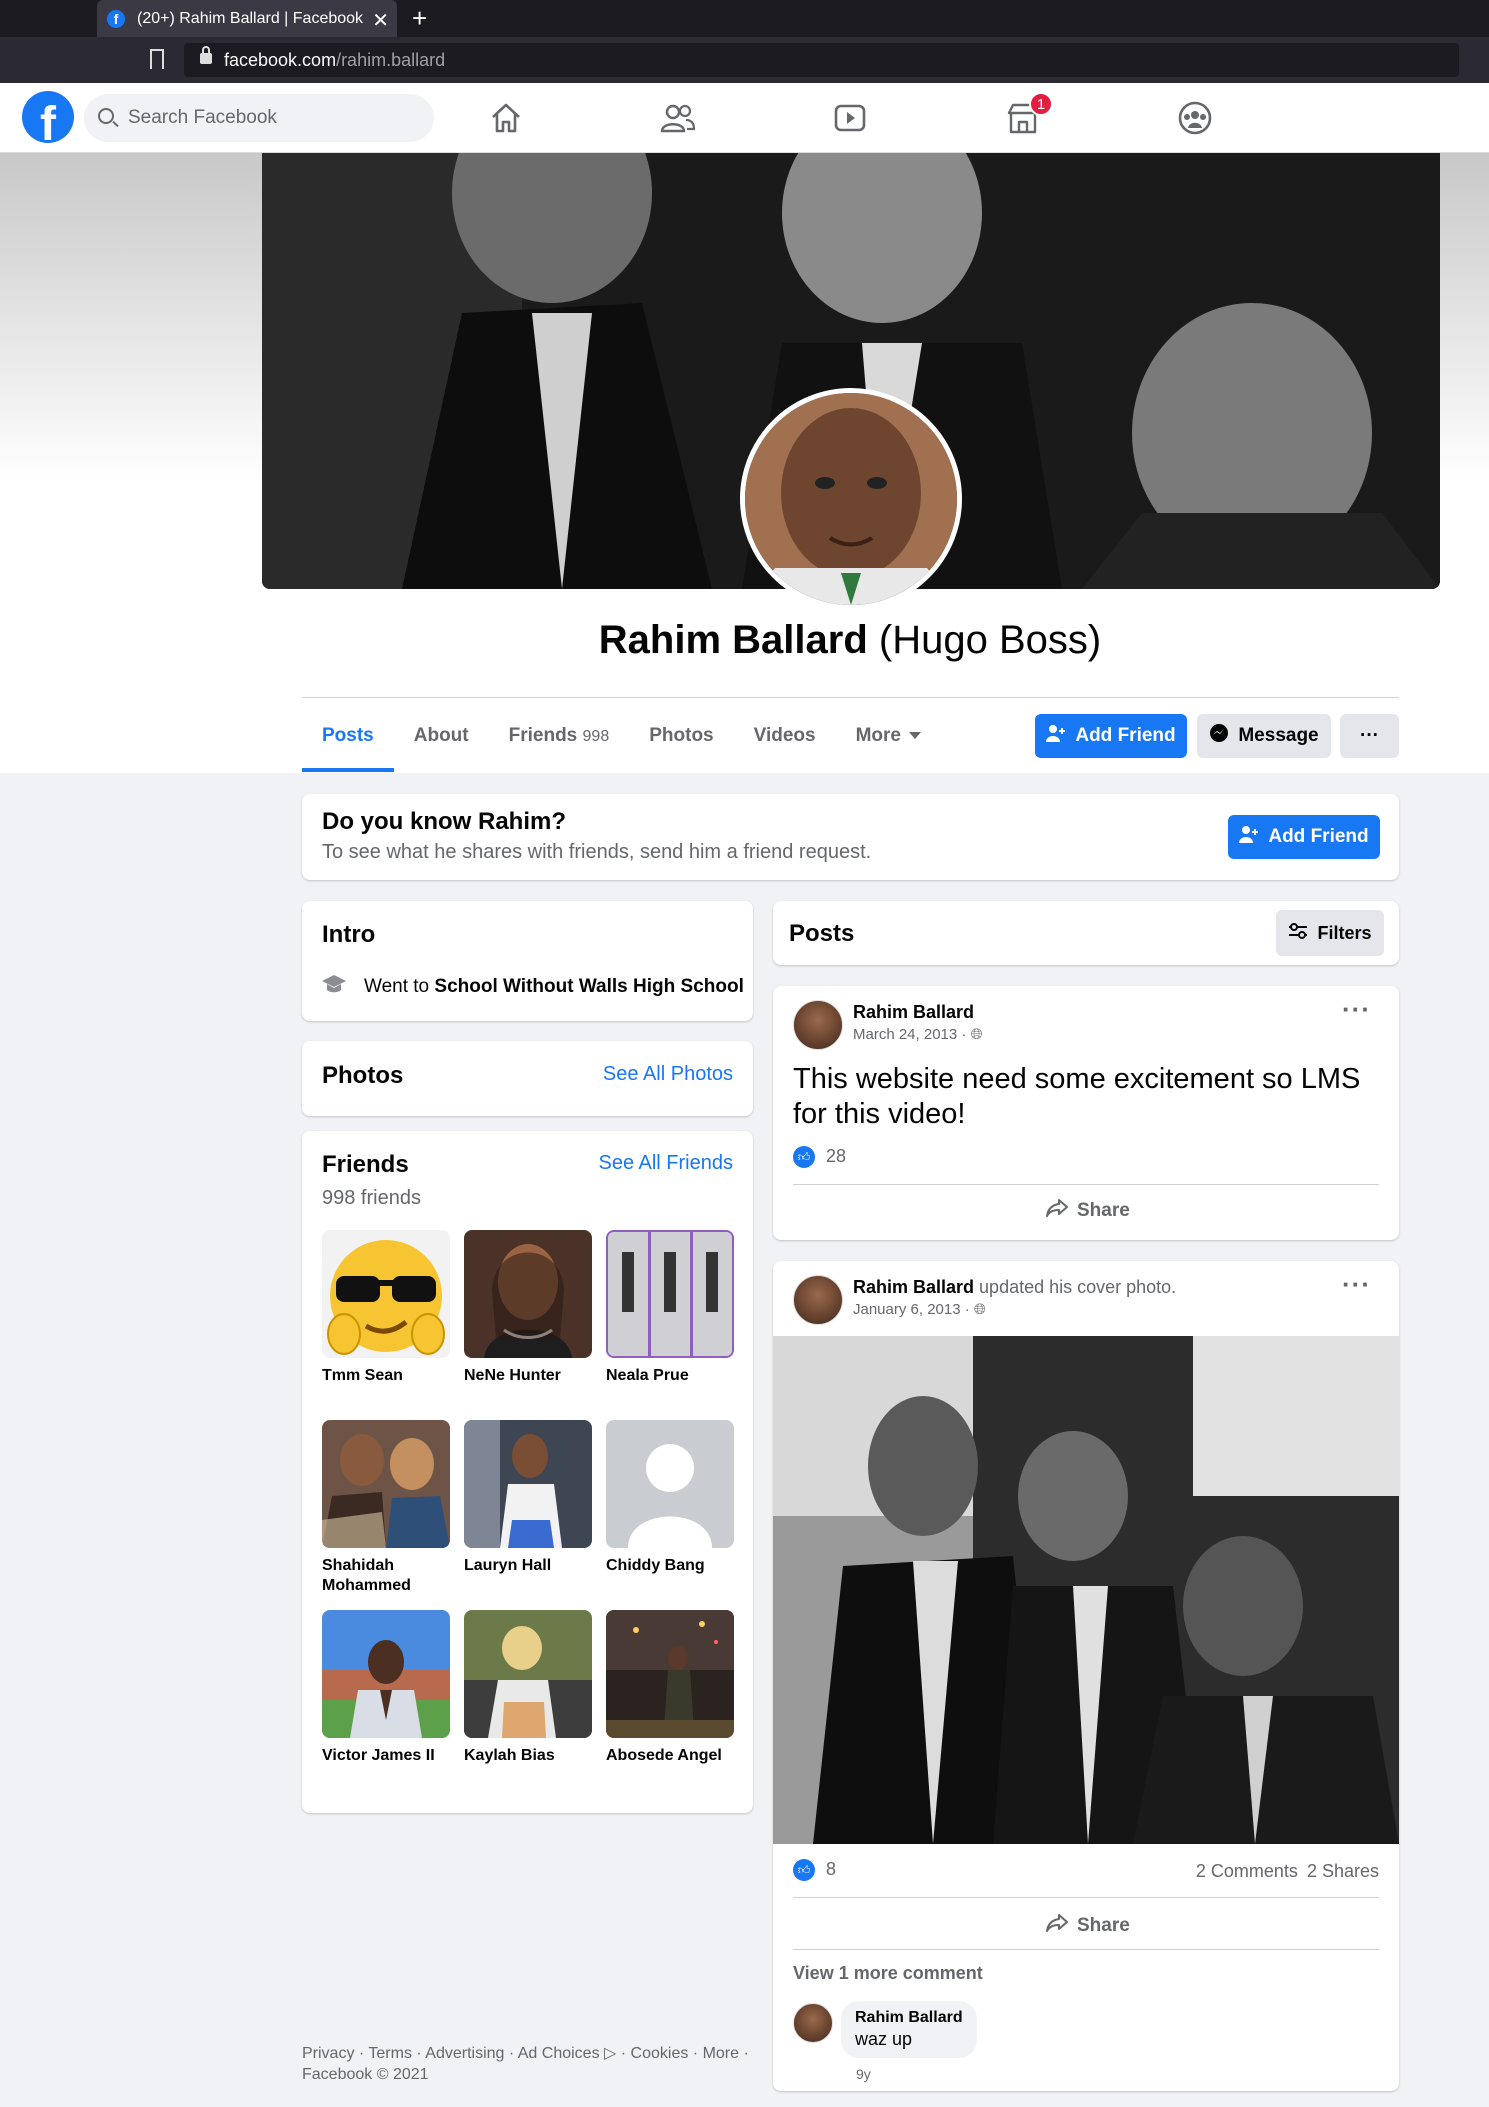 The width and height of the screenshot is (1489, 2107). What do you see at coordinates (785, 741) in the screenshot?
I see `tab-videos: Videos` at bounding box center [785, 741].